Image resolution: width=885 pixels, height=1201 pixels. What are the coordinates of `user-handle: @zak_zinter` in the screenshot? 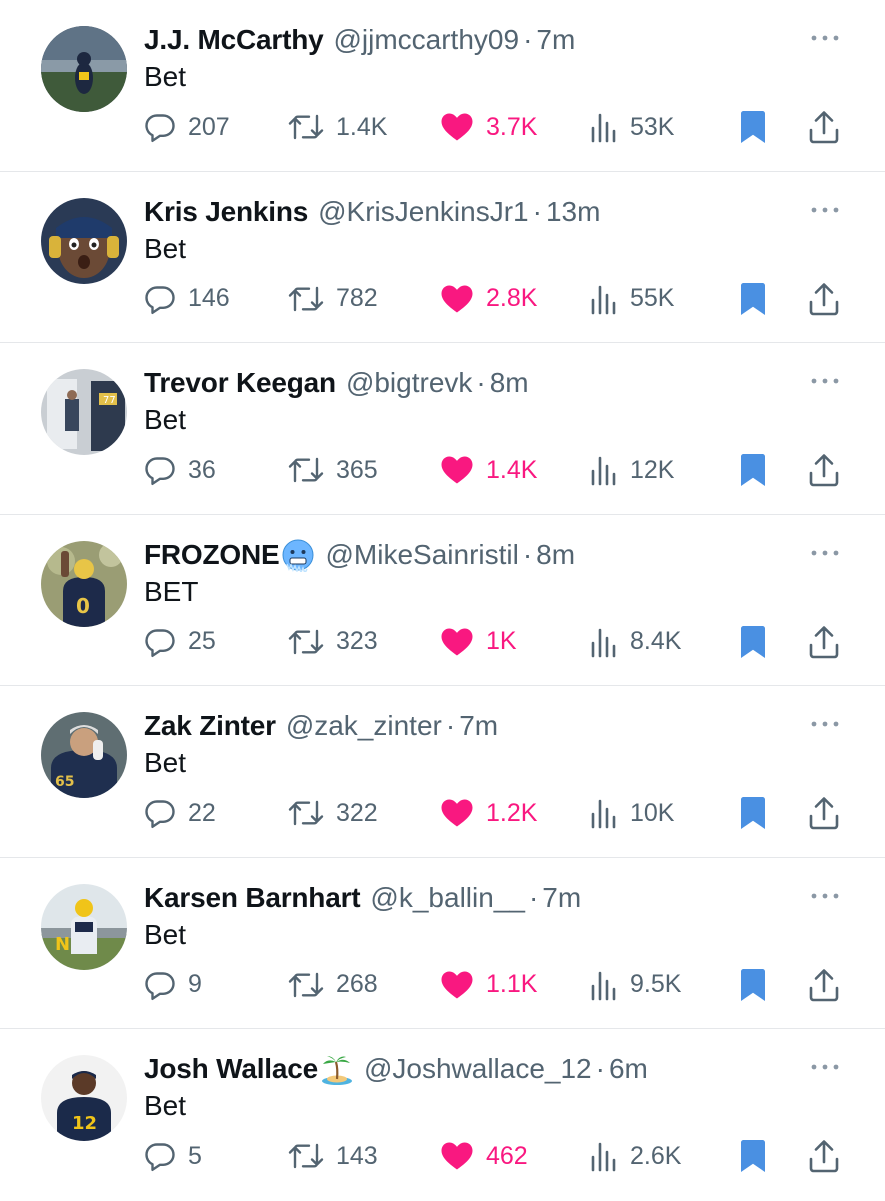 It's located at (364, 726).